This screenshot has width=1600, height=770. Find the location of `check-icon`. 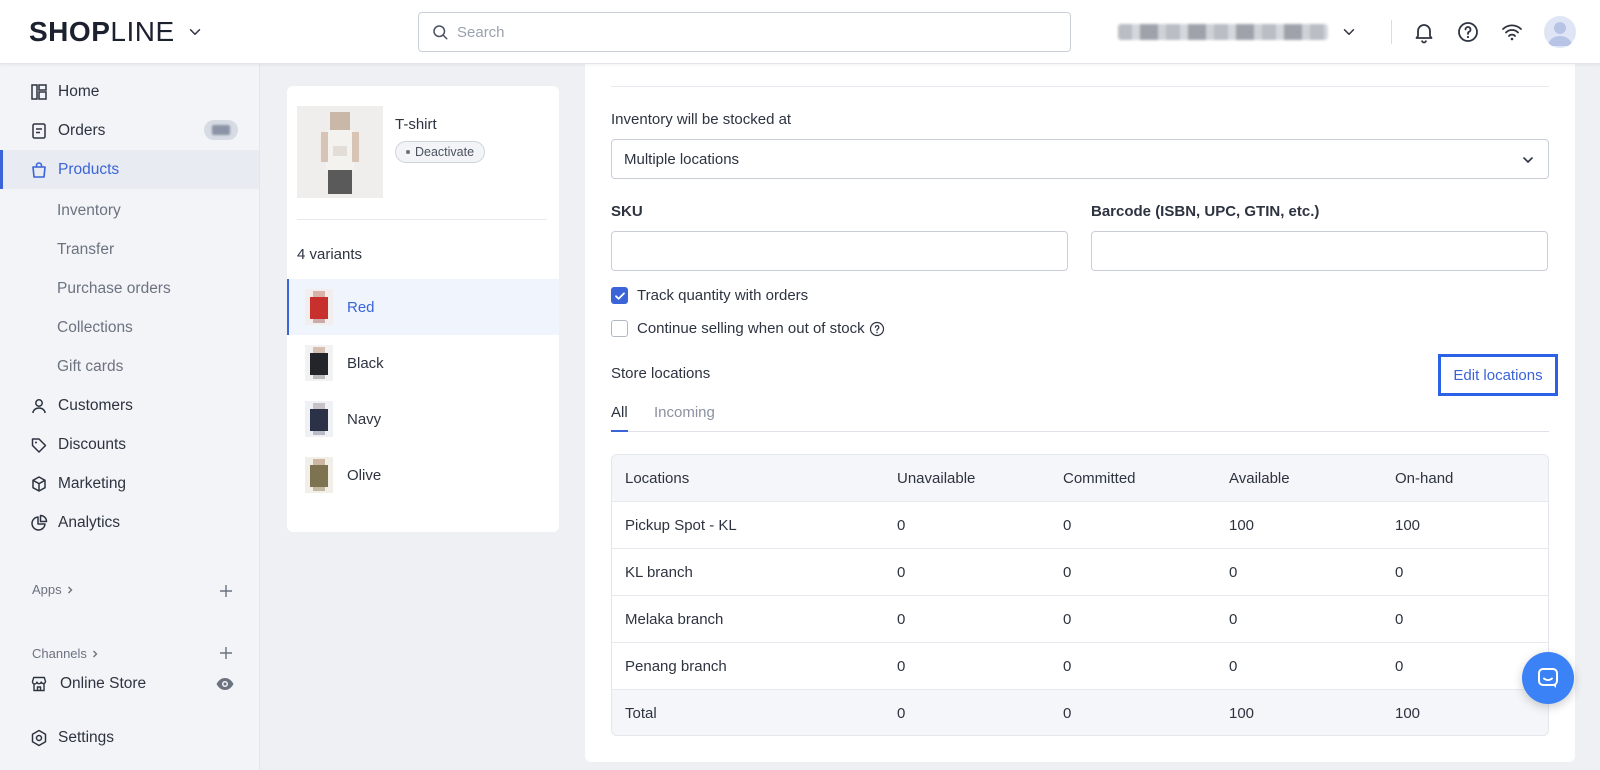

check-icon is located at coordinates (620, 296).